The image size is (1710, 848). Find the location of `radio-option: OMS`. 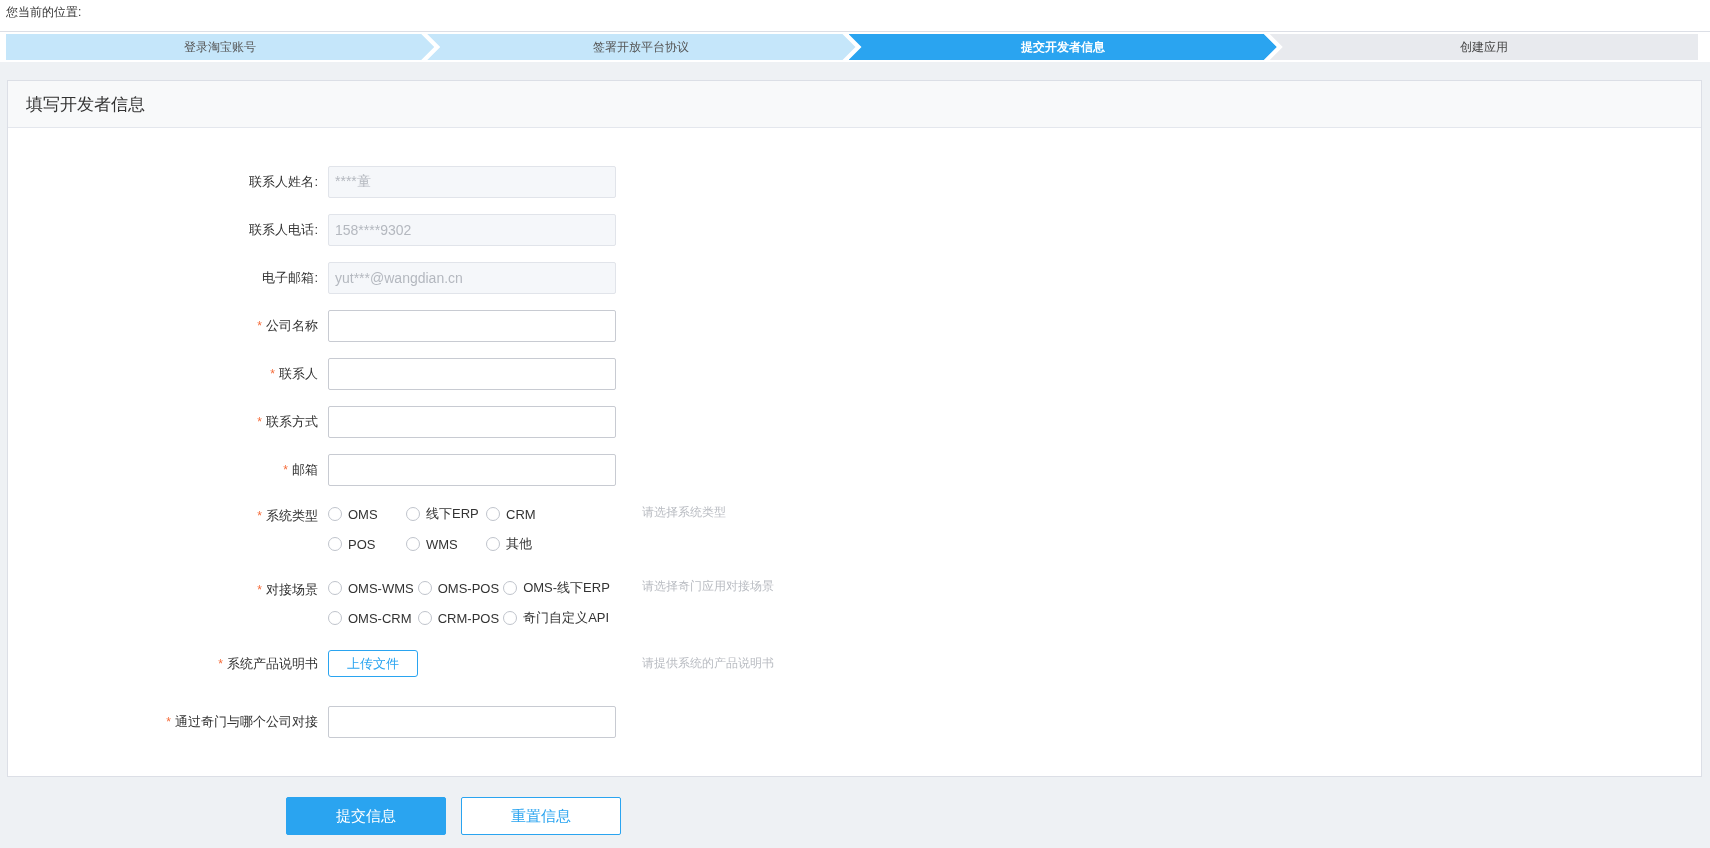

radio-option: OMS is located at coordinates (365, 514).